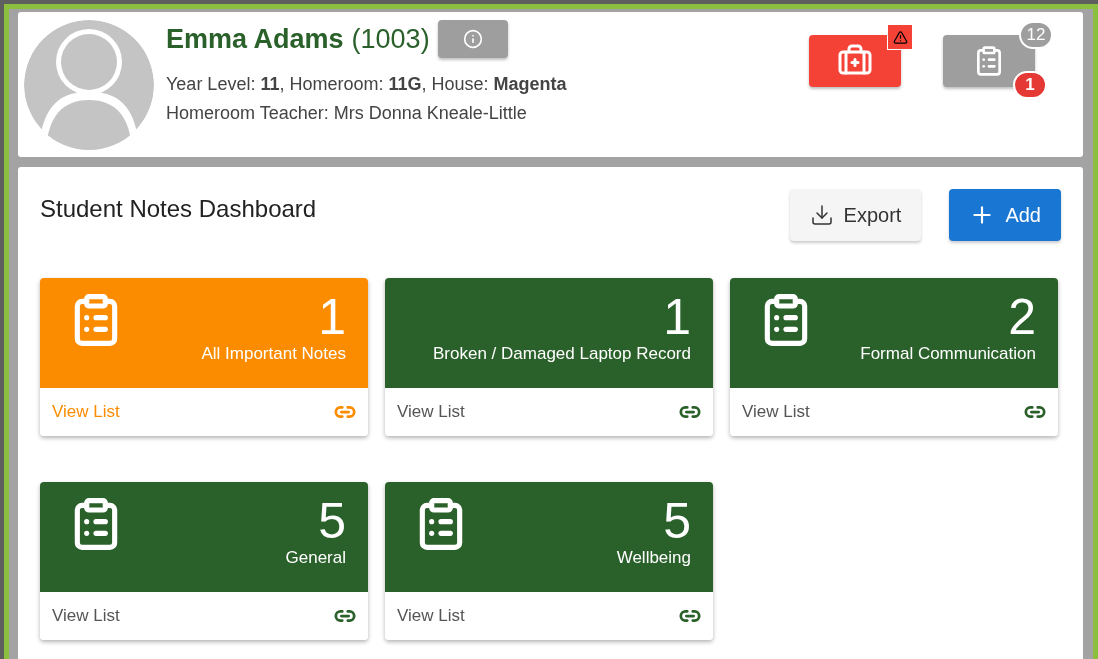 The height and width of the screenshot is (659, 1098). What do you see at coordinates (390, 39) in the screenshot?
I see `student-id: (1003)` at bounding box center [390, 39].